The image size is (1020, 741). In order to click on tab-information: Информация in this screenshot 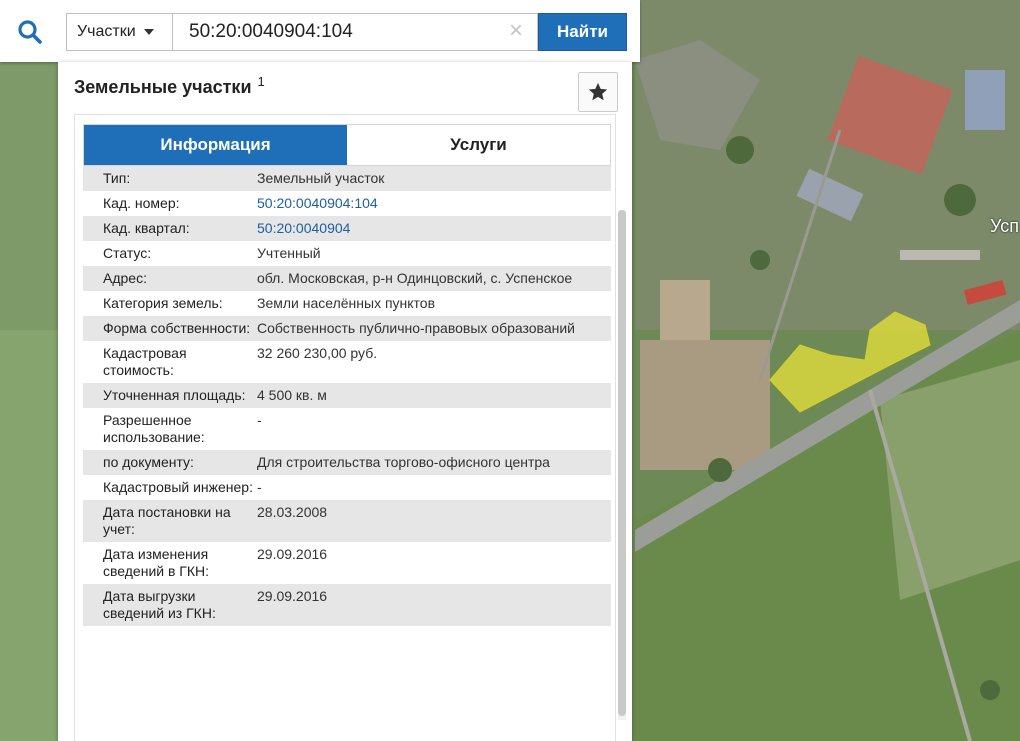, I will do `click(215, 145)`.